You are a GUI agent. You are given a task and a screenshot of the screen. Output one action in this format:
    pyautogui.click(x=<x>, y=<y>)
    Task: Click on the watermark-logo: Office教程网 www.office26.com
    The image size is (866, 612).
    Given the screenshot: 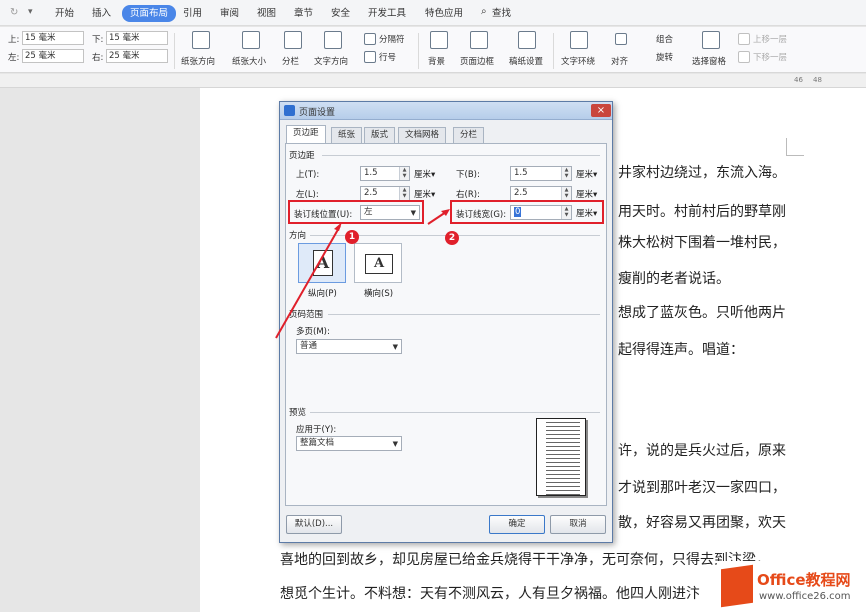 What is the action you would take?
    pyautogui.click(x=791, y=586)
    